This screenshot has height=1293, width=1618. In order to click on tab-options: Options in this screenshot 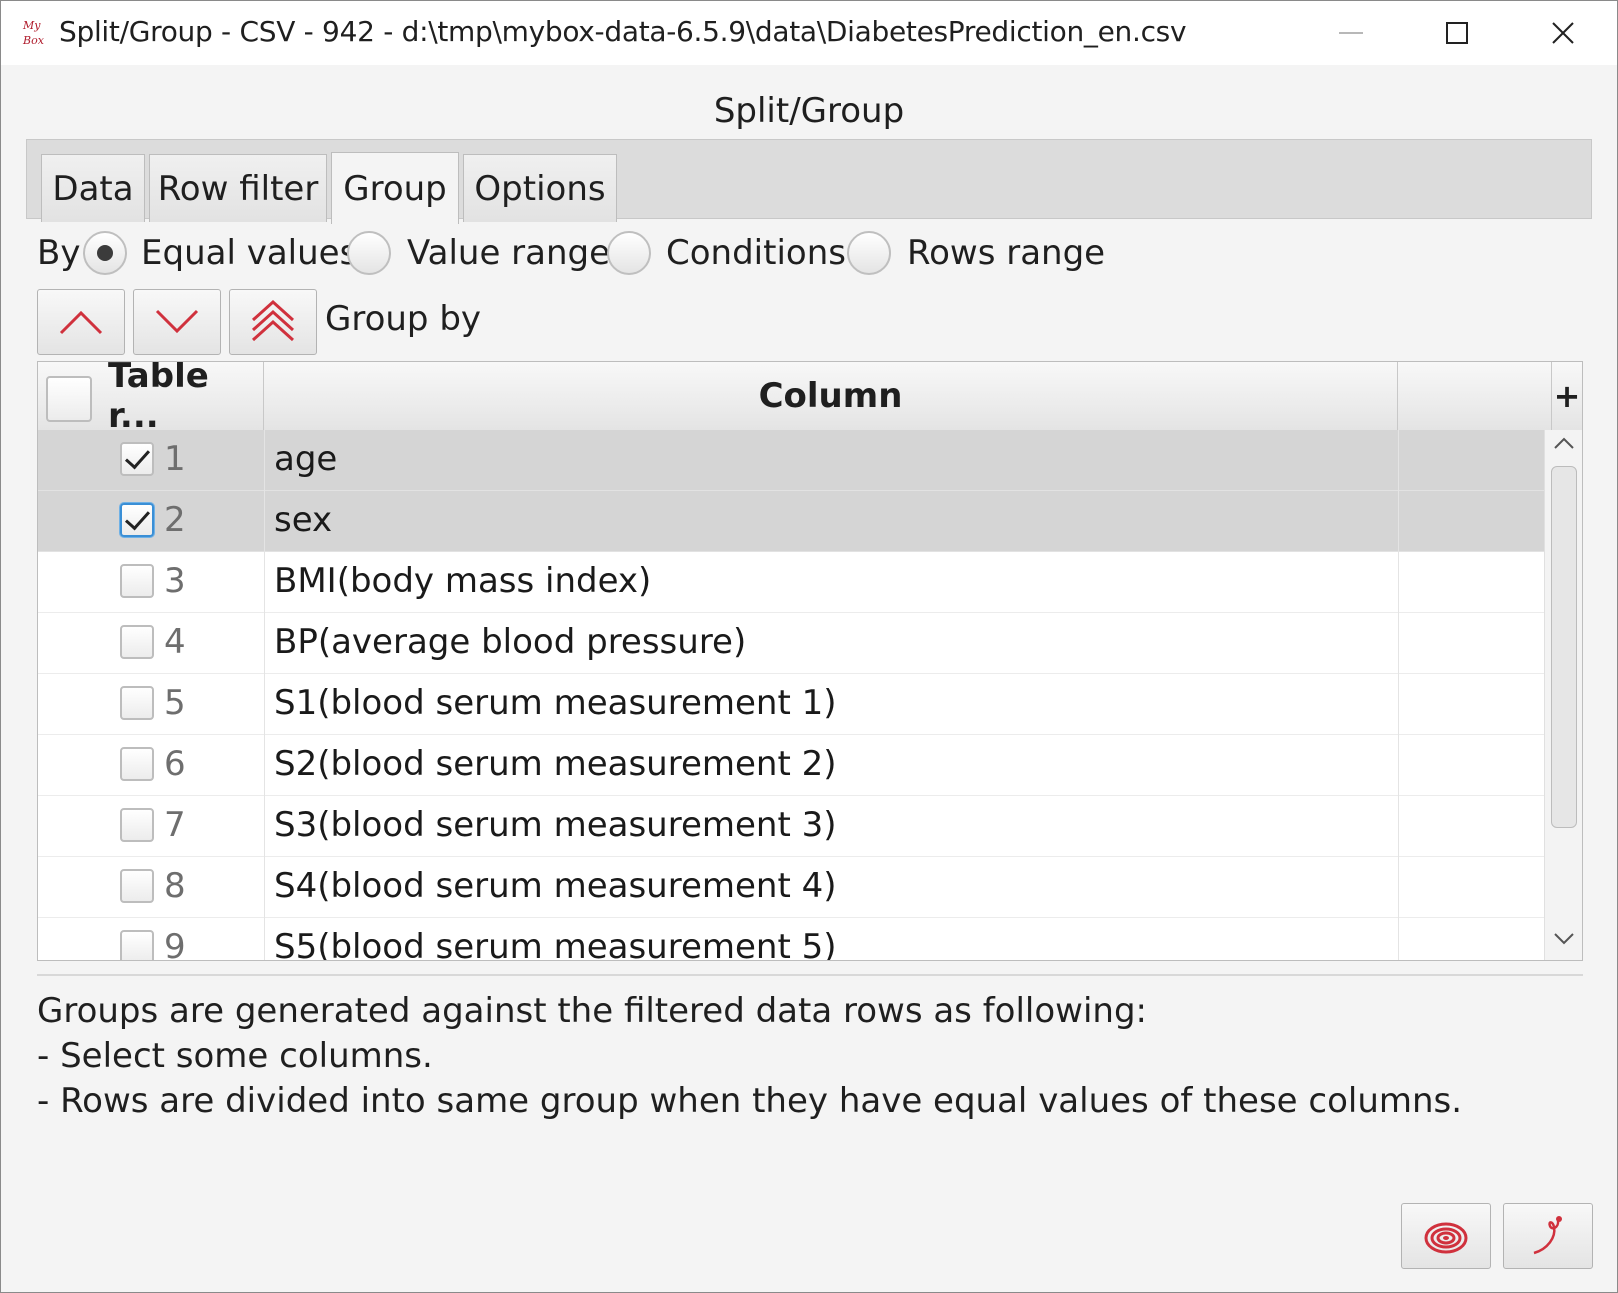, I will do `click(540, 188)`.